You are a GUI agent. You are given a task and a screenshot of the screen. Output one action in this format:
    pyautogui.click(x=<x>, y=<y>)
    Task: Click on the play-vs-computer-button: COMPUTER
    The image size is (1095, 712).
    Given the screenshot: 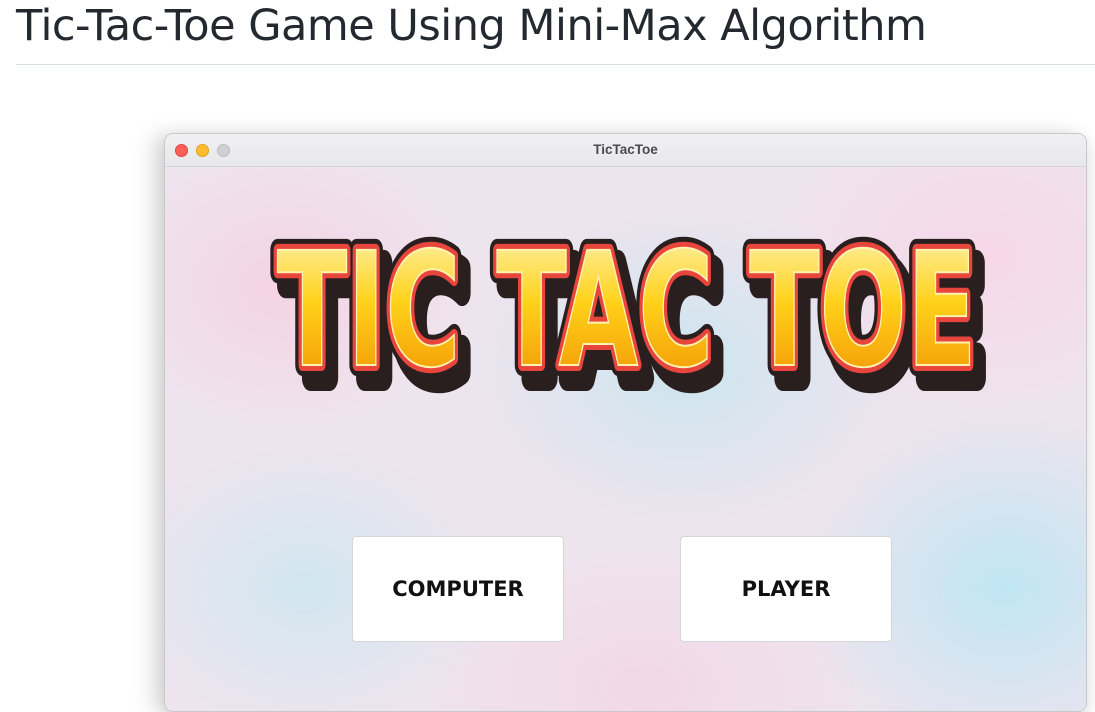 What is the action you would take?
    pyautogui.click(x=458, y=589)
    